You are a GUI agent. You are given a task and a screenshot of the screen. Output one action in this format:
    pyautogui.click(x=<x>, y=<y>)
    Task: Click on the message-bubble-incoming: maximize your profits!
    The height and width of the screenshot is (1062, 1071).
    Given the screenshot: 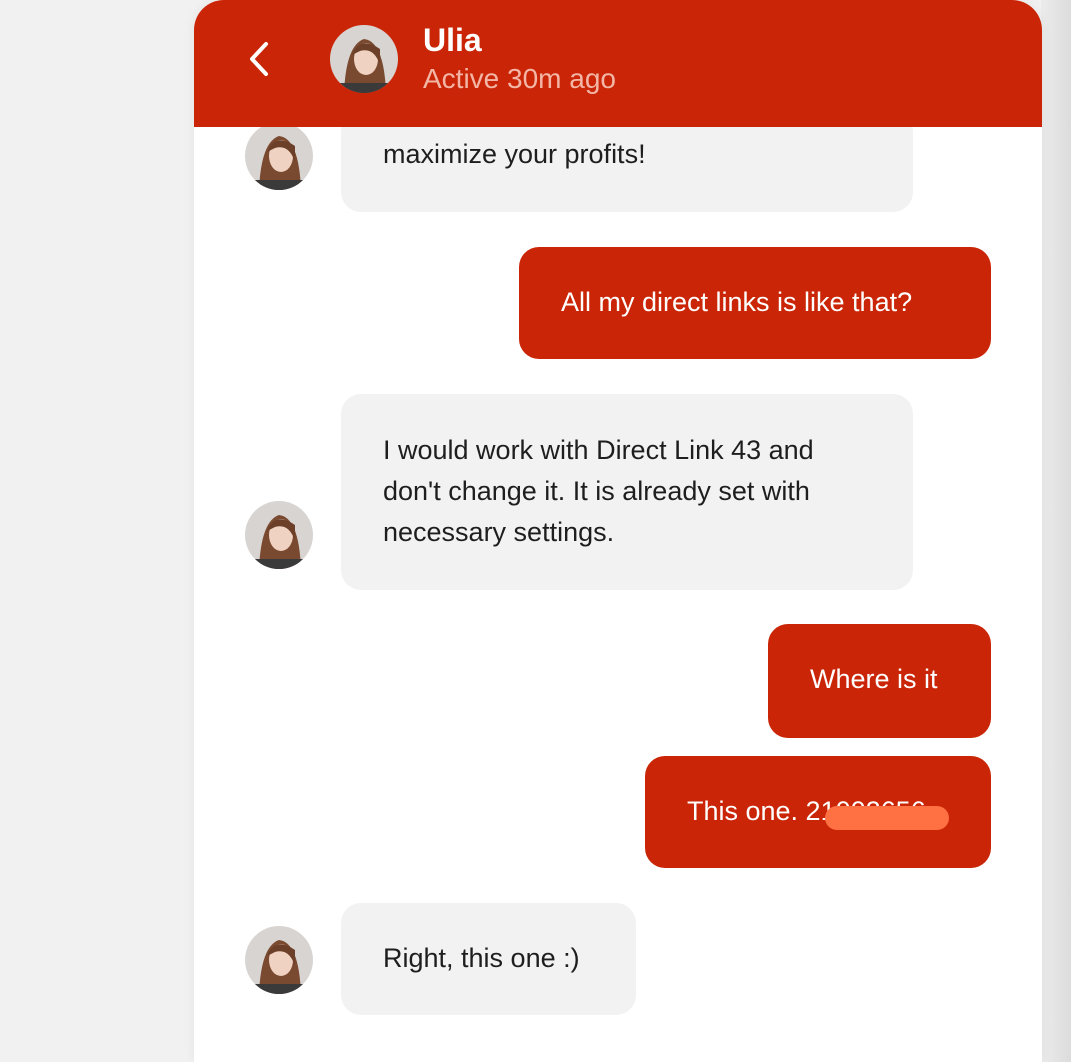 What is the action you would take?
    pyautogui.click(x=627, y=162)
    